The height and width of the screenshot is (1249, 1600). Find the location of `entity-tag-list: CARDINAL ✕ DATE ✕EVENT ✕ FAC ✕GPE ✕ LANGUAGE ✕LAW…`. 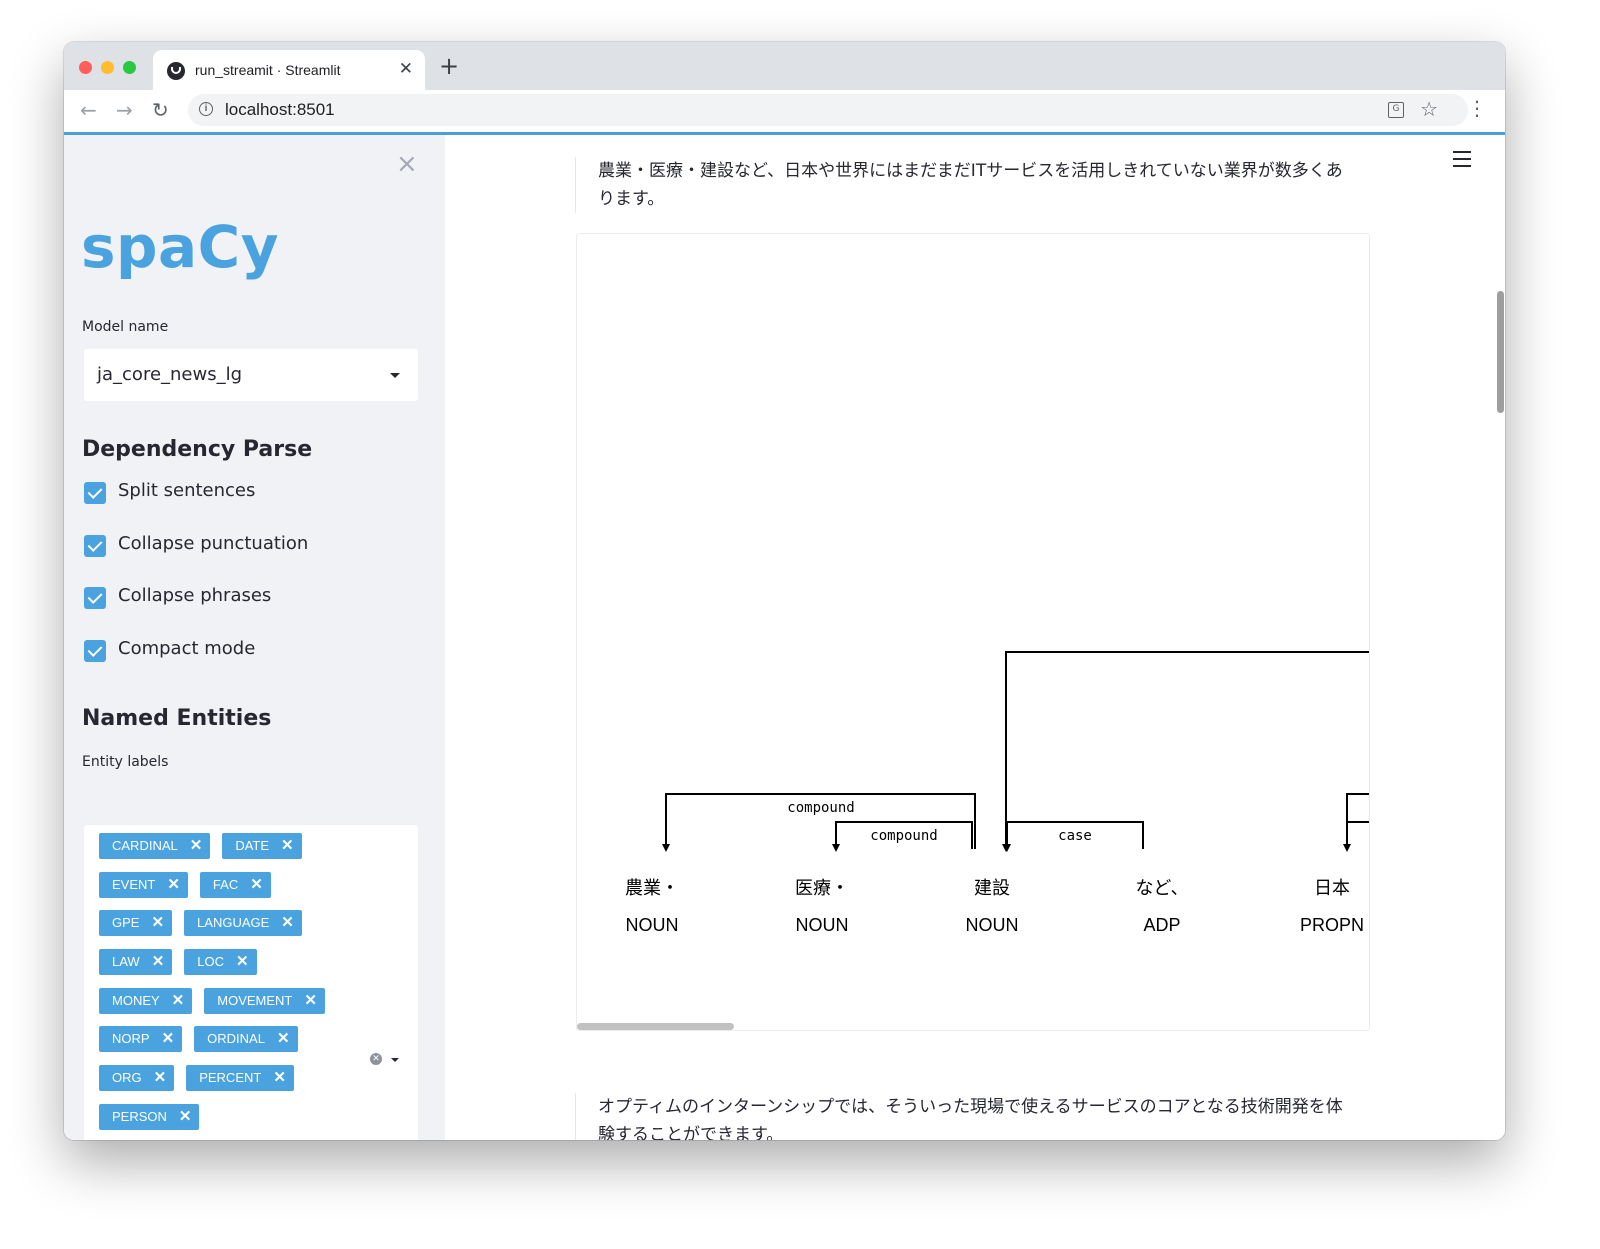

entity-tag-list: CARDINAL ✕ DATE ✕EVENT ✕ FAC ✕GPE ✕ LANGUAGE ✕LAW… is located at coordinates (219, 986).